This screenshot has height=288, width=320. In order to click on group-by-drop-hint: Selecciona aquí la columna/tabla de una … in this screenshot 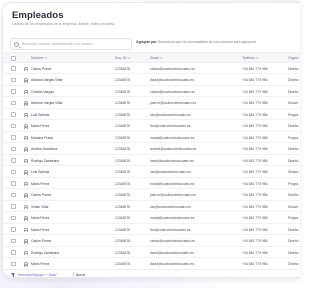, I will do `click(207, 42)`.